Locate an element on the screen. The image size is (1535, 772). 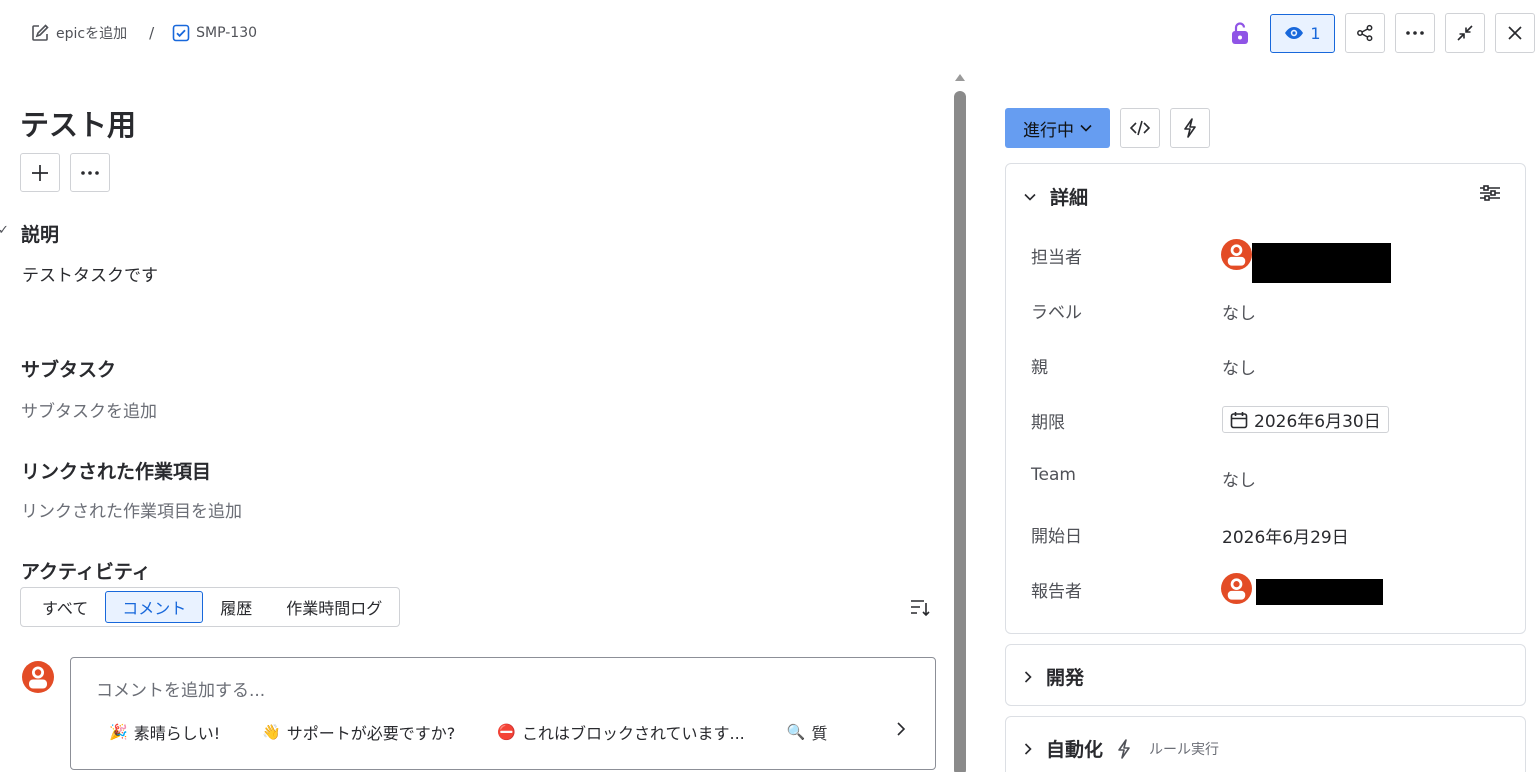
activity-tabs: すべて コメント 履歴 作業時間ログ is located at coordinates (210, 607).